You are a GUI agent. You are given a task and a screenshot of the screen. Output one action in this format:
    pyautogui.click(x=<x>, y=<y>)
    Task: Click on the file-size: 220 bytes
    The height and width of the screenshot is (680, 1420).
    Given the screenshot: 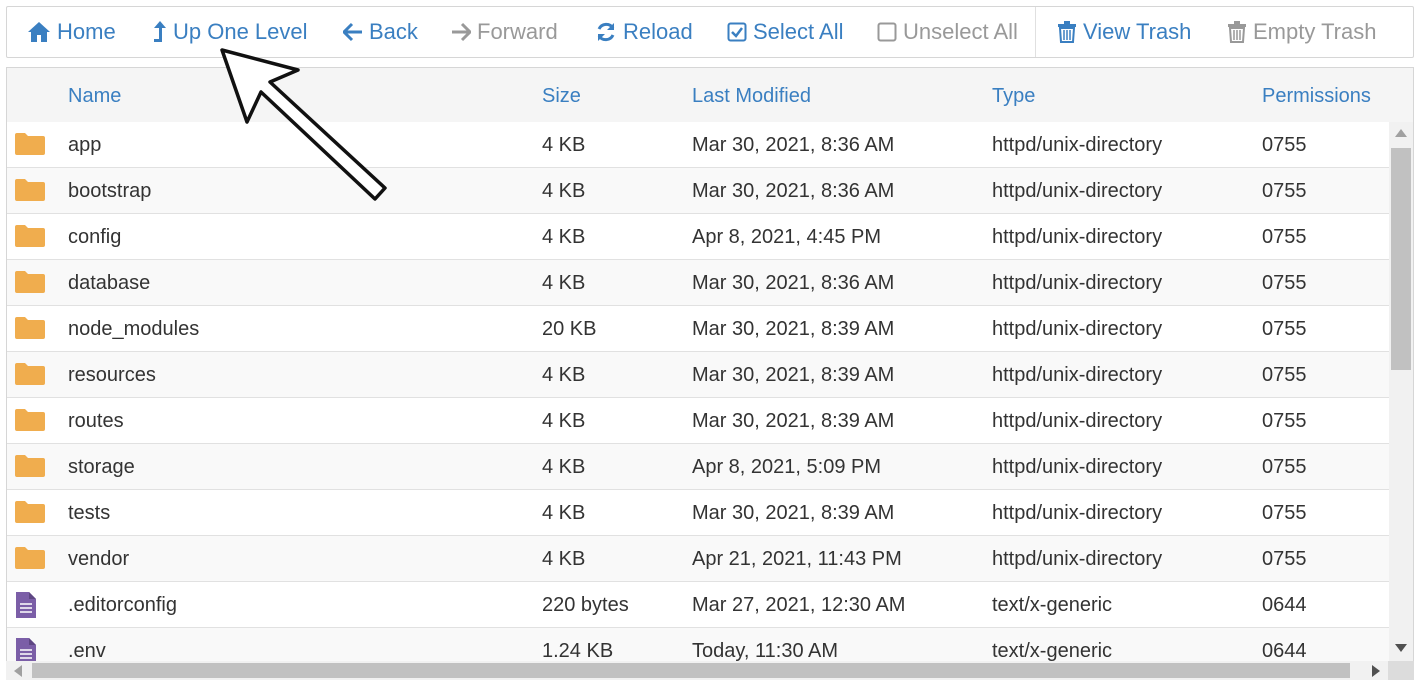 What is the action you would take?
    pyautogui.click(x=585, y=605)
    